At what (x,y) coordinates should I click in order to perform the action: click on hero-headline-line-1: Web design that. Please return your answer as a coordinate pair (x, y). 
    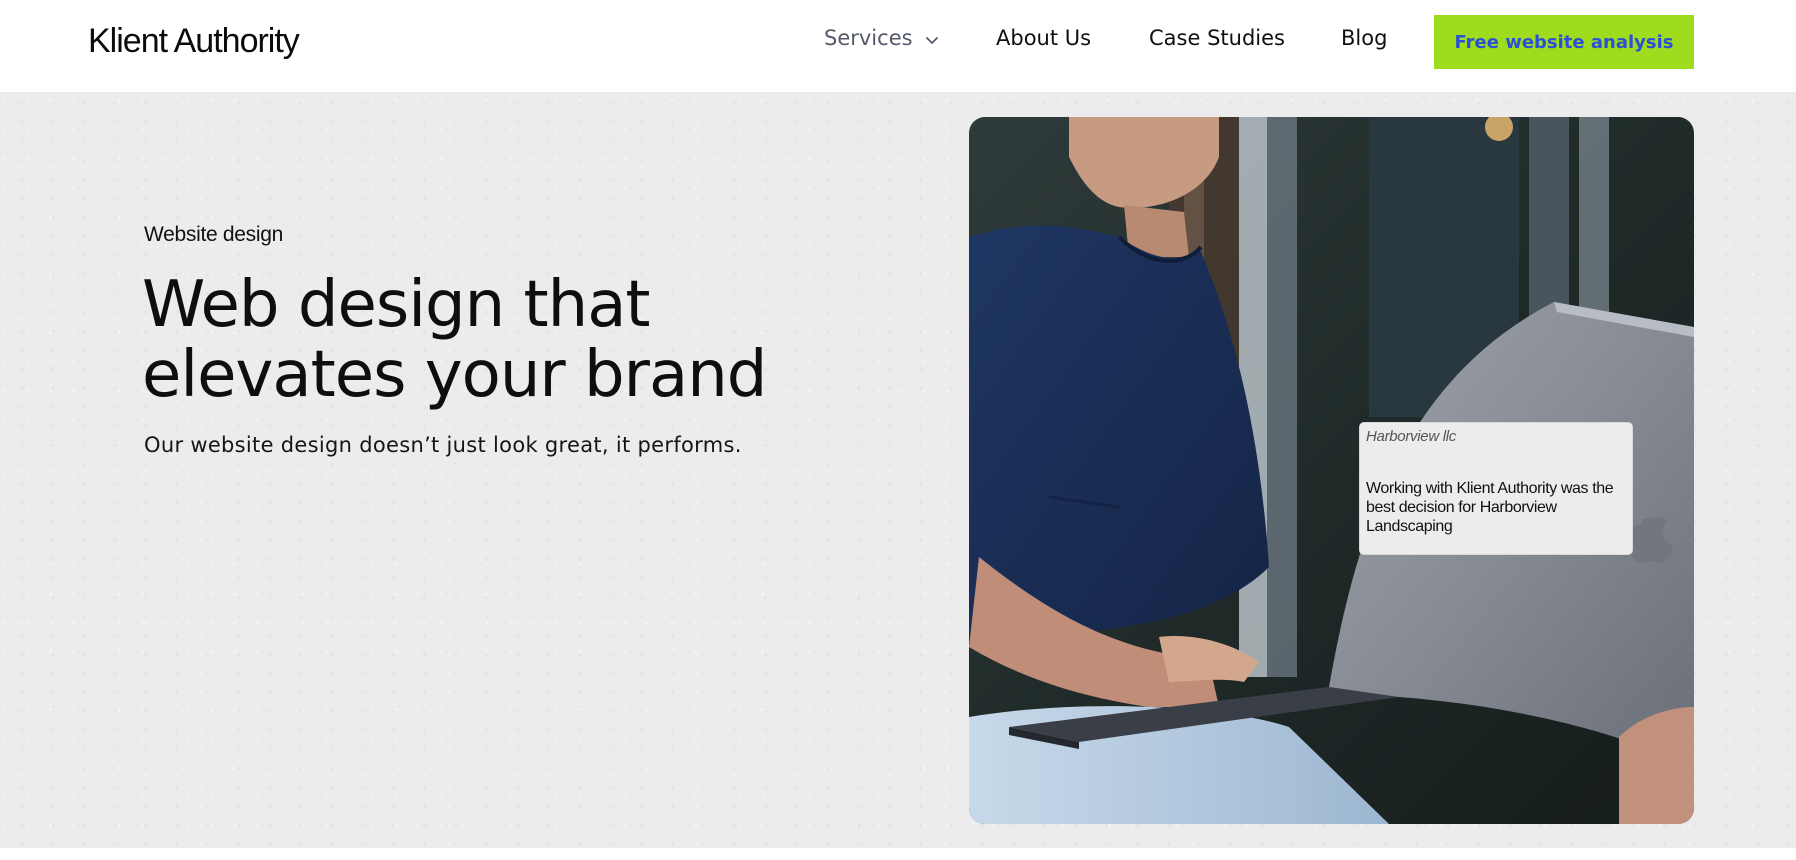
    Looking at the image, I should click on (396, 305).